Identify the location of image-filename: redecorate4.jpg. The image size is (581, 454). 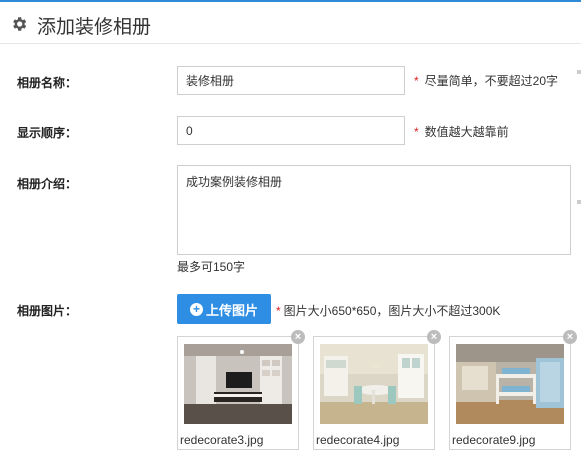
(358, 440).